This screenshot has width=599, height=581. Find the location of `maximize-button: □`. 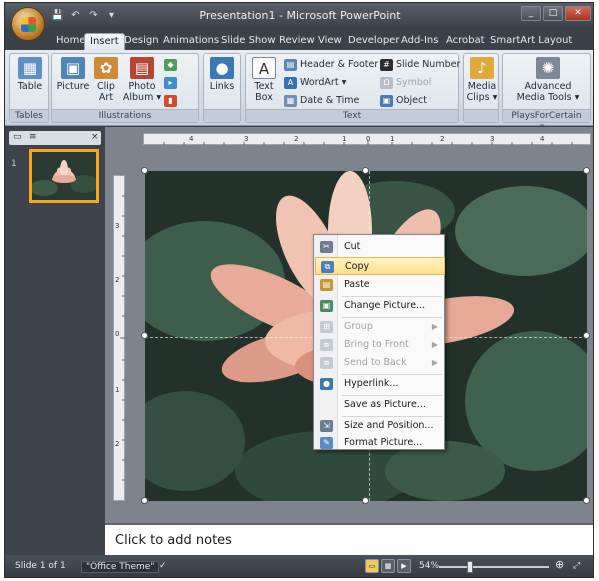

maximize-button: □ is located at coordinates (553, 13).